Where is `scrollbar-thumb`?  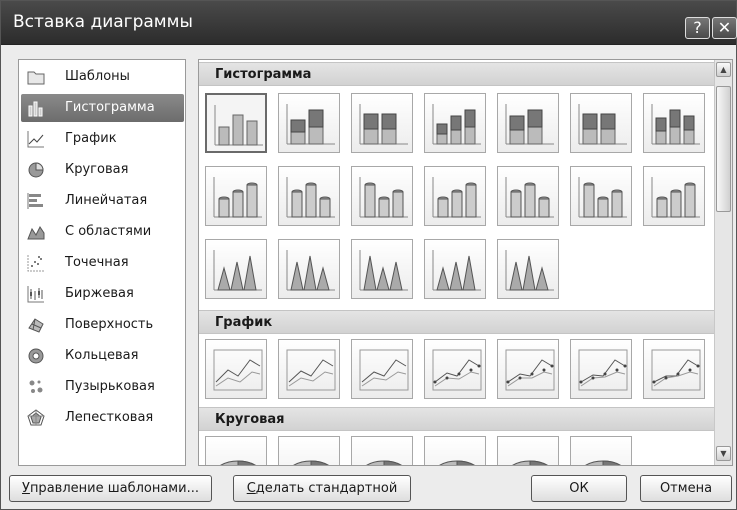
scrollbar-thumb is located at coordinates (723, 149).